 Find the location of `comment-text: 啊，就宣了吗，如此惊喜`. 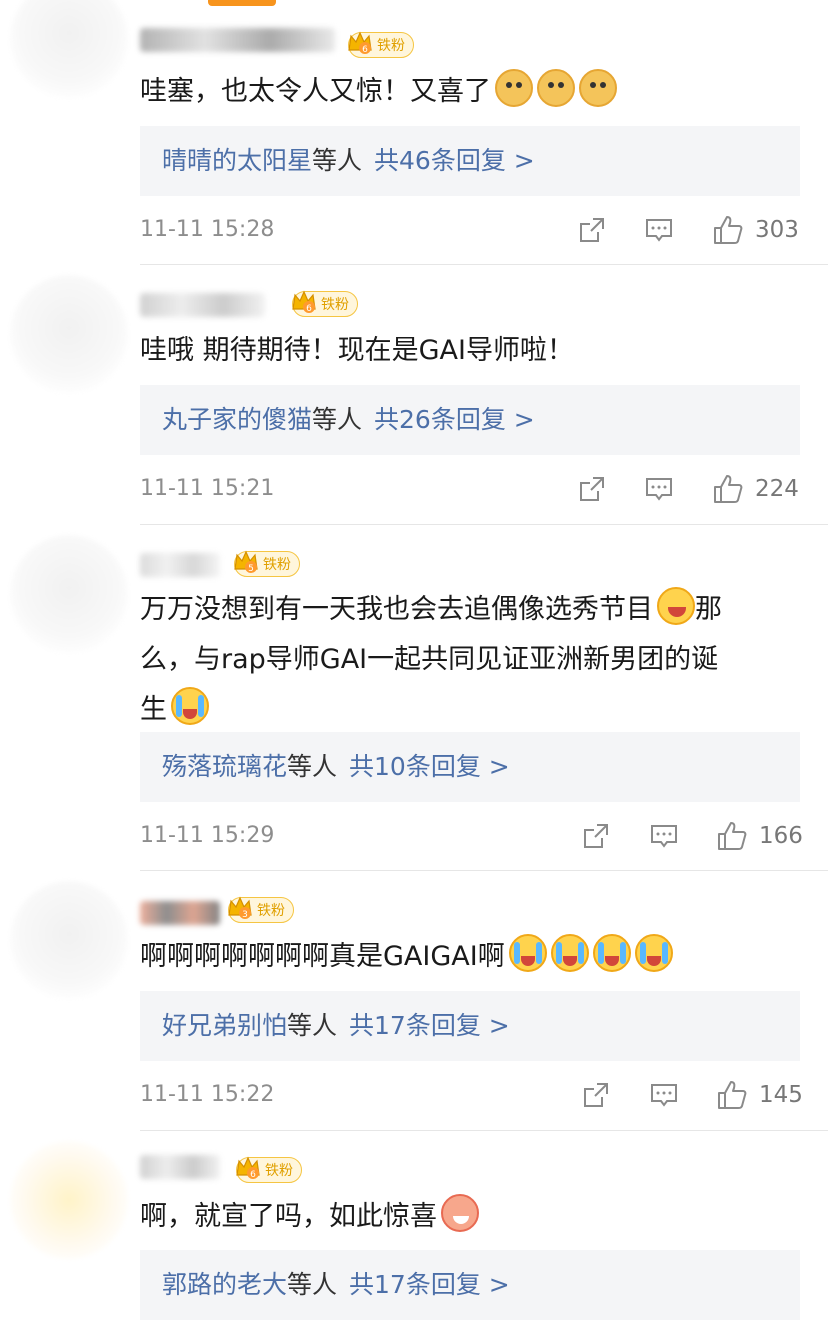

comment-text: 啊，就宣了吗，如此惊喜 is located at coordinates (475, 1217).